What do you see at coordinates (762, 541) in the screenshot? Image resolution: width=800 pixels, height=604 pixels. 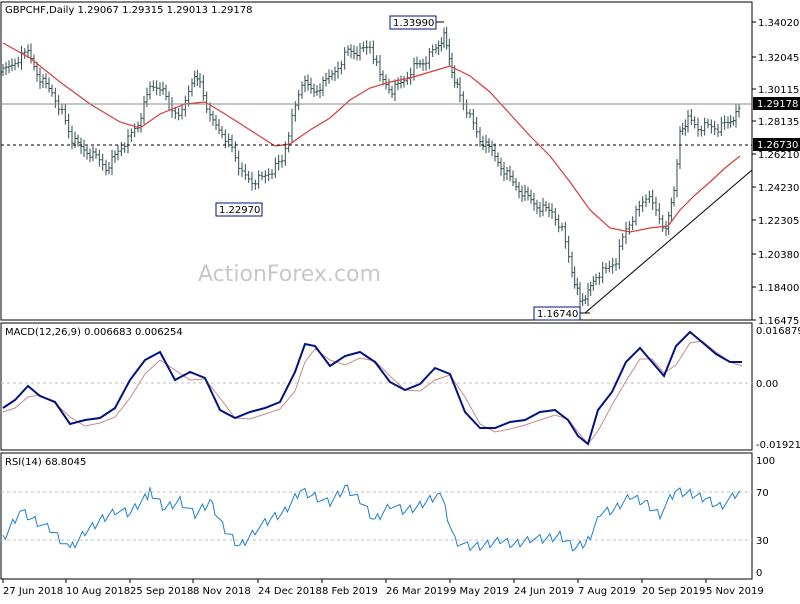 I see `rsi-tick-30: 30` at bounding box center [762, 541].